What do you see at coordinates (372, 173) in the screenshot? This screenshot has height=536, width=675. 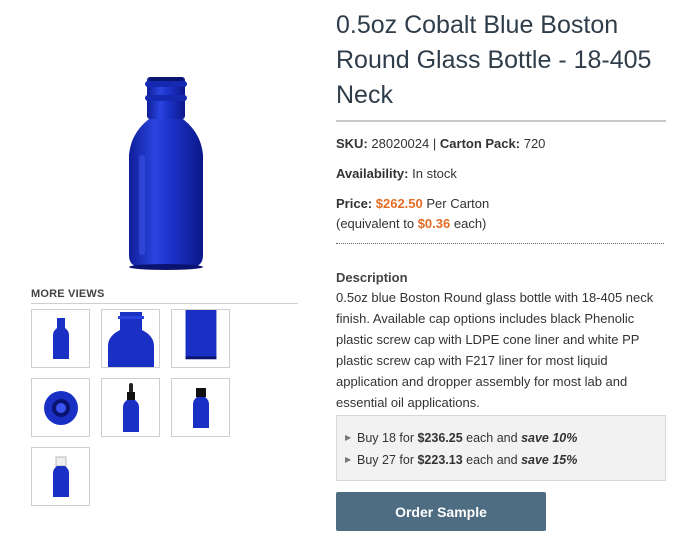 I see `availability-label: Availability:` at bounding box center [372, 173].